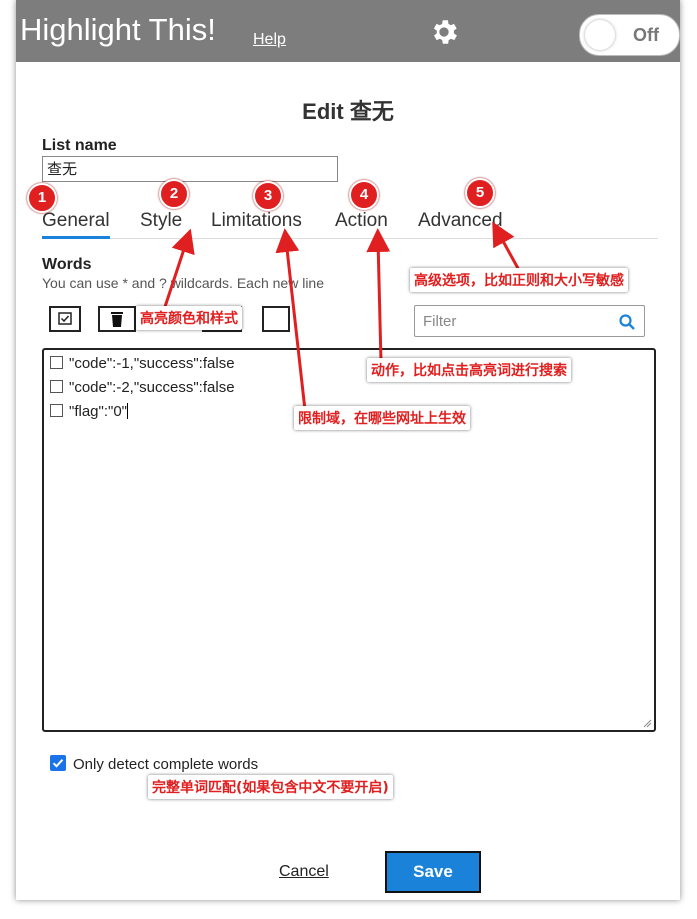  What do you see at coordinates (529, 321) in the screenshot?
I see `filter-input: Filter` at bounding box center [529, 321].